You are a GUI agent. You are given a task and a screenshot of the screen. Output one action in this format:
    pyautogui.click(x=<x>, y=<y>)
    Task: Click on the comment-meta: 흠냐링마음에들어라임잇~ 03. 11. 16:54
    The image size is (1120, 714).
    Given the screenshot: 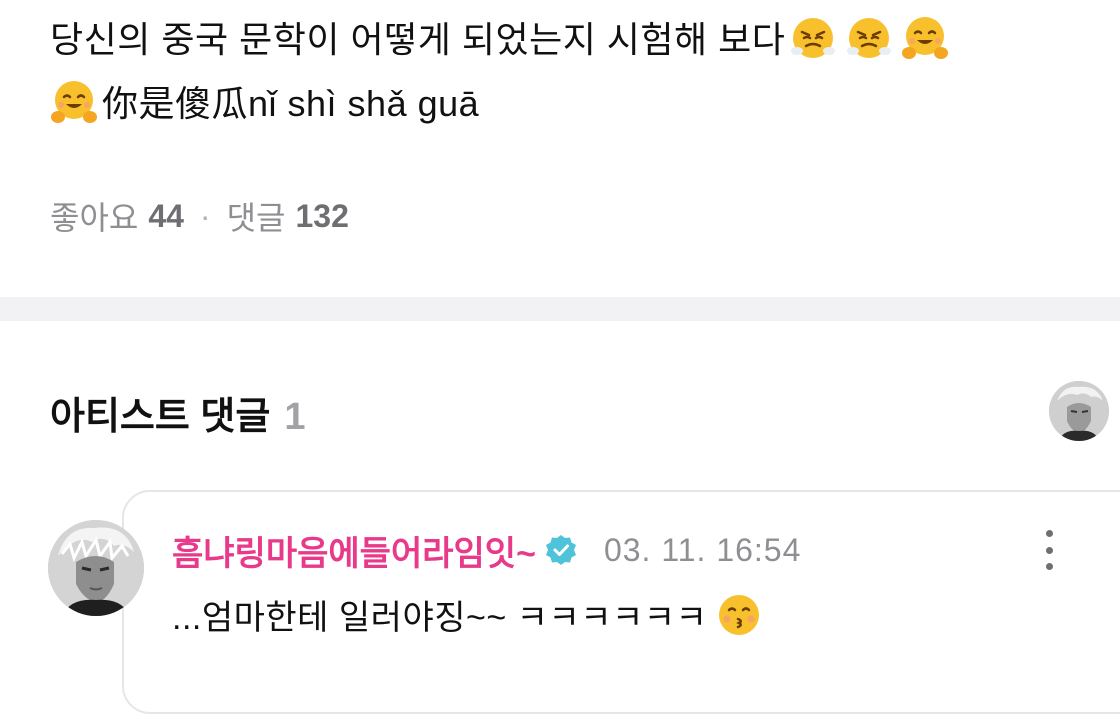 What is the action you would take?
    pyautogui.click(x=487, y=550)
    